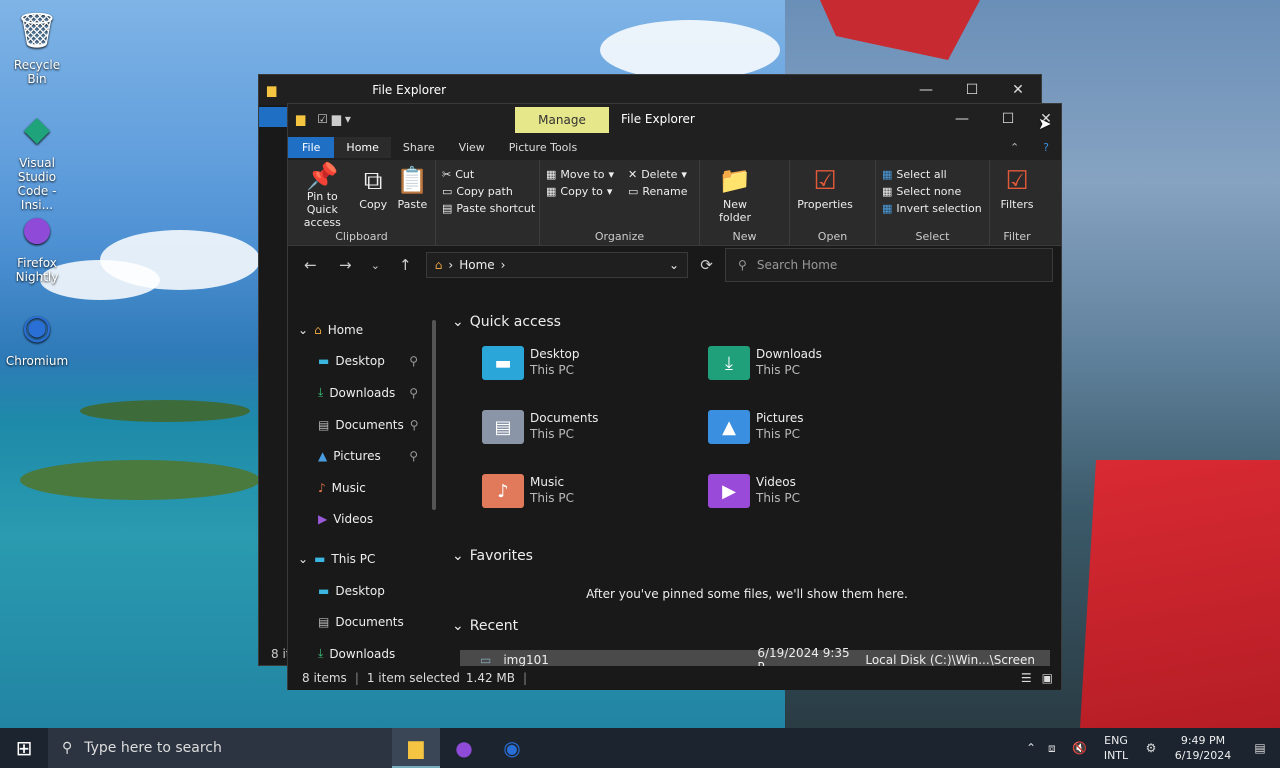 The image size is (1280, 768). Describe the element at coordinates (1045, 123) in the screenshot. I see `mouse-cursor-icon: ➤` at that location.